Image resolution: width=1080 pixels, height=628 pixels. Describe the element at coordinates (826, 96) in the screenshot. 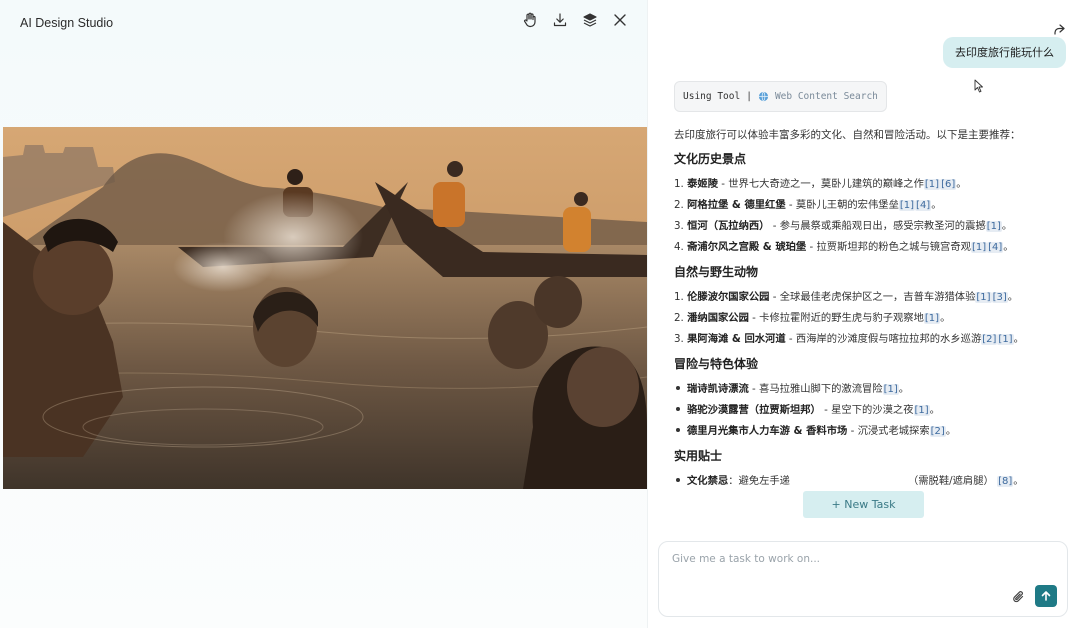

I see `tool-name: Web Content Search` at that location.